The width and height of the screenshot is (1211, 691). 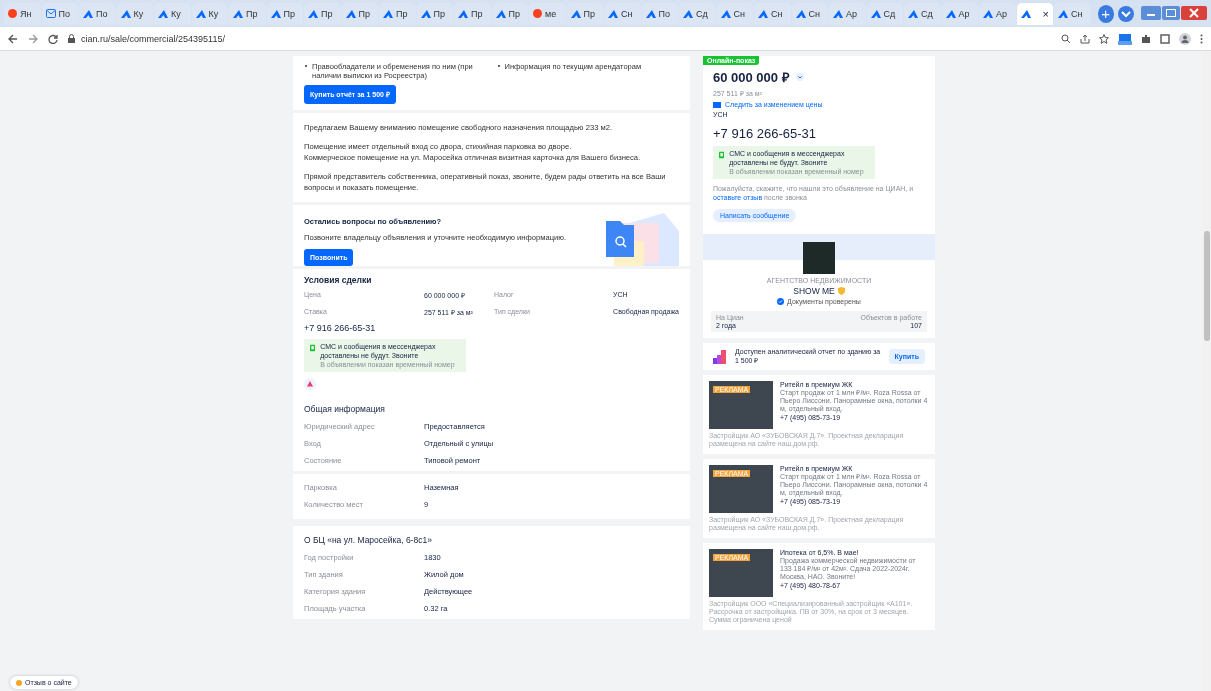 I want to click on star-icon, so click(x=1104, y=38).